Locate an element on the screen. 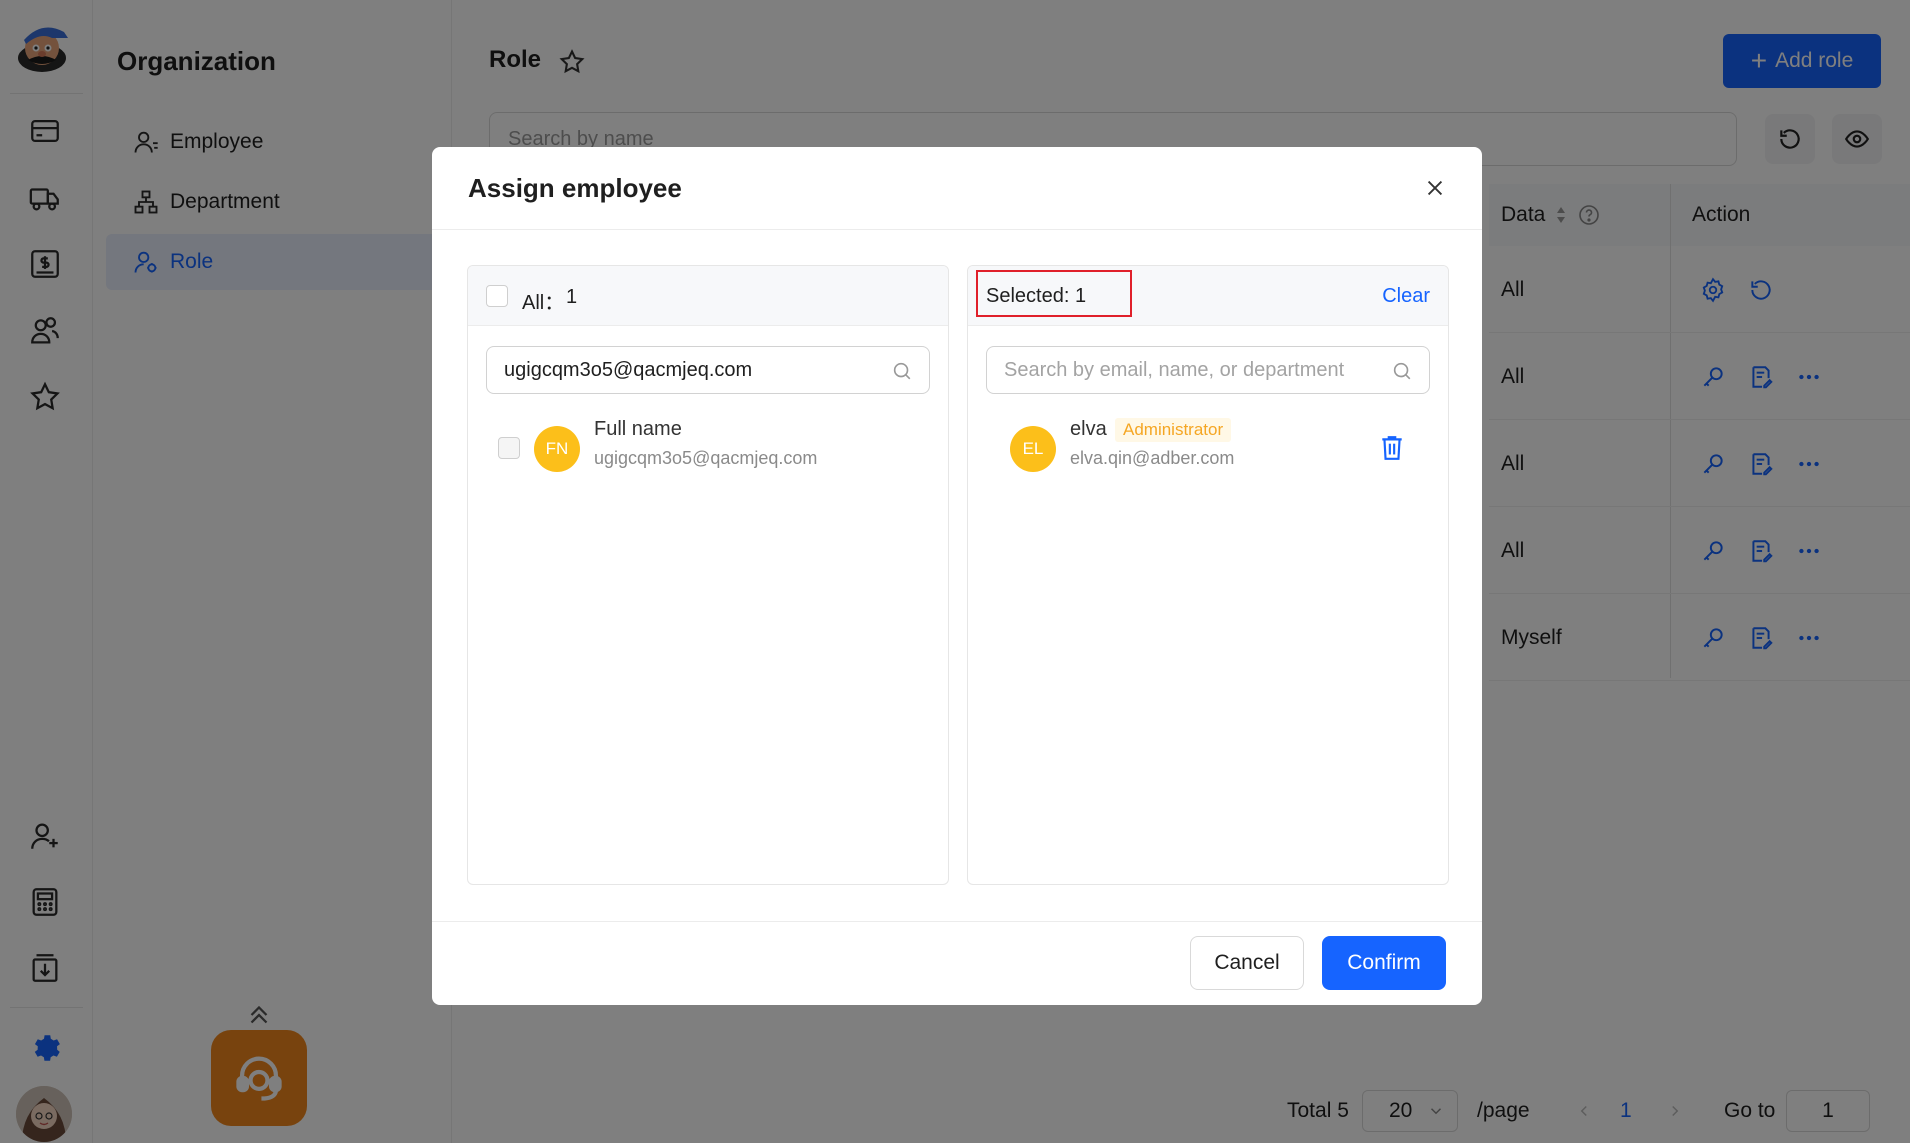 The image size is (1910, 1143). employee-email: ugigcqm3o5@qacmjeq.com is located at coordinates (706, 458).